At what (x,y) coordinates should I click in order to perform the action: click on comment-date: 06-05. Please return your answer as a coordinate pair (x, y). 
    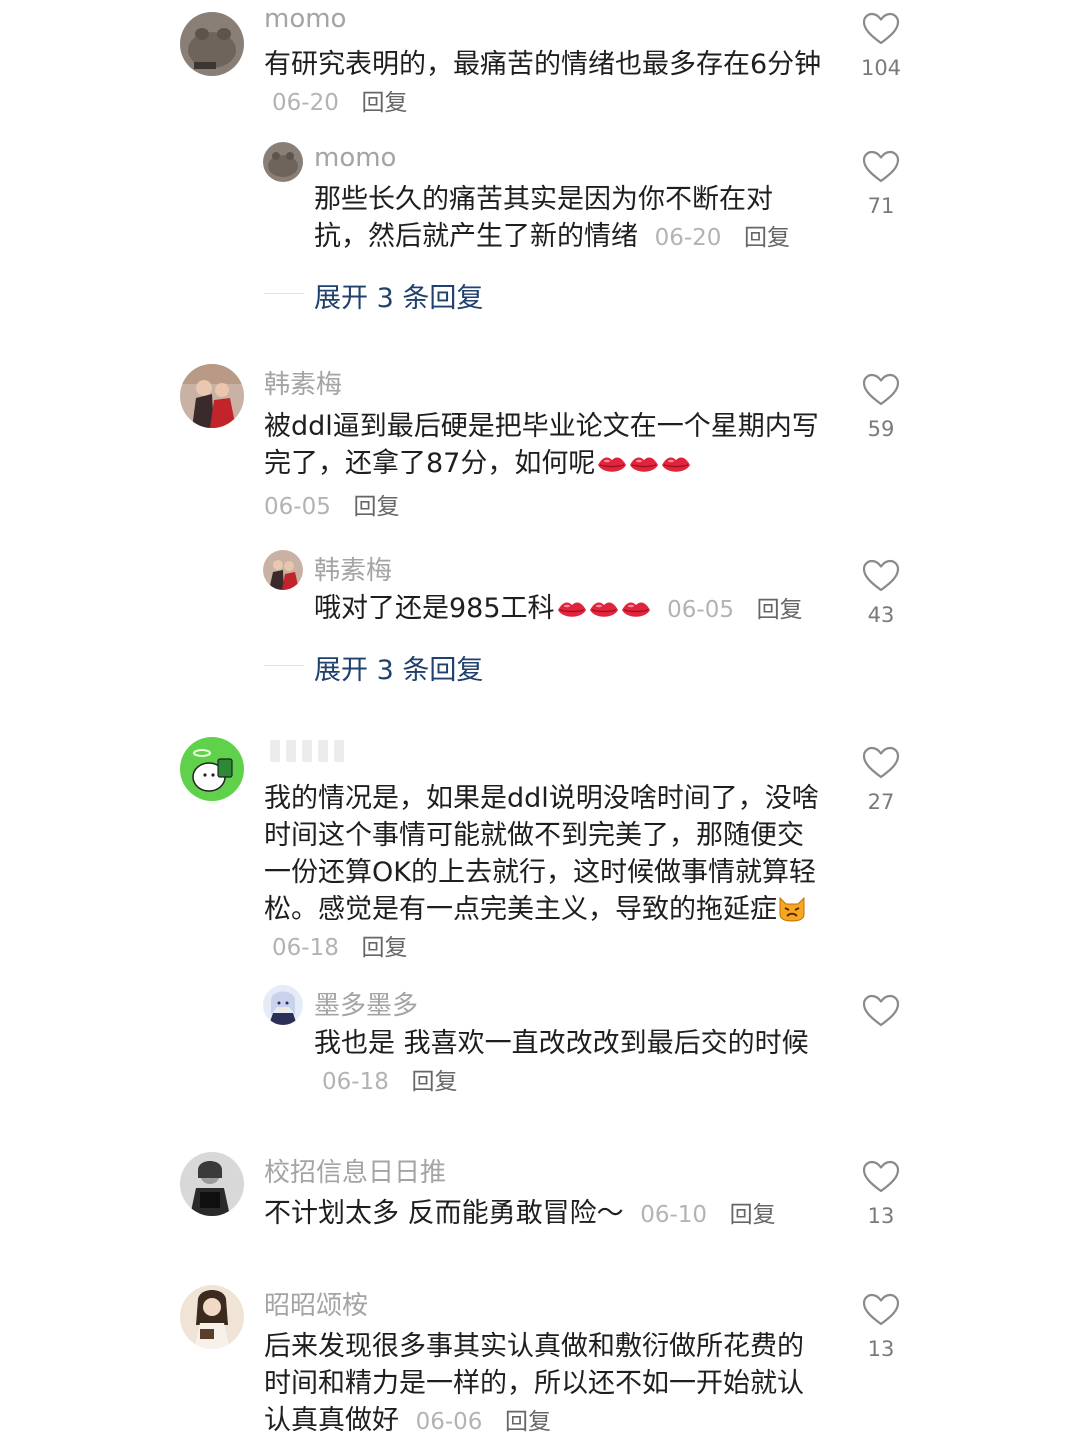
    Looking at the image, I should click on (297, 507).